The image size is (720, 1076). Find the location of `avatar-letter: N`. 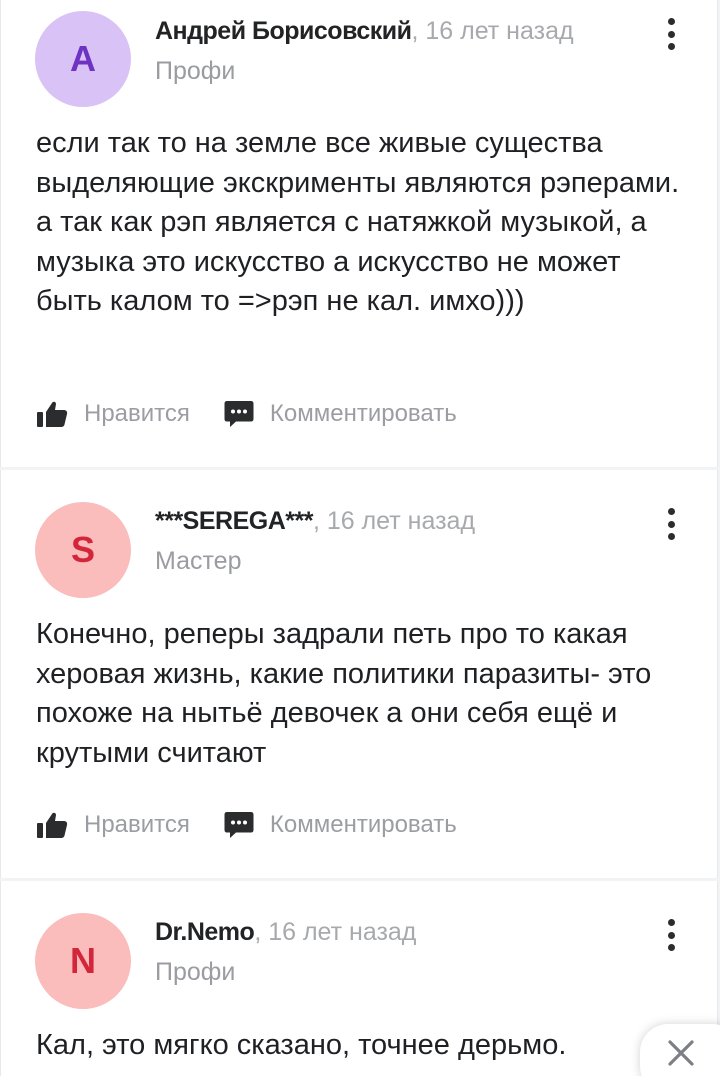

avatar-letter: N is located at coordinates (83, 960).